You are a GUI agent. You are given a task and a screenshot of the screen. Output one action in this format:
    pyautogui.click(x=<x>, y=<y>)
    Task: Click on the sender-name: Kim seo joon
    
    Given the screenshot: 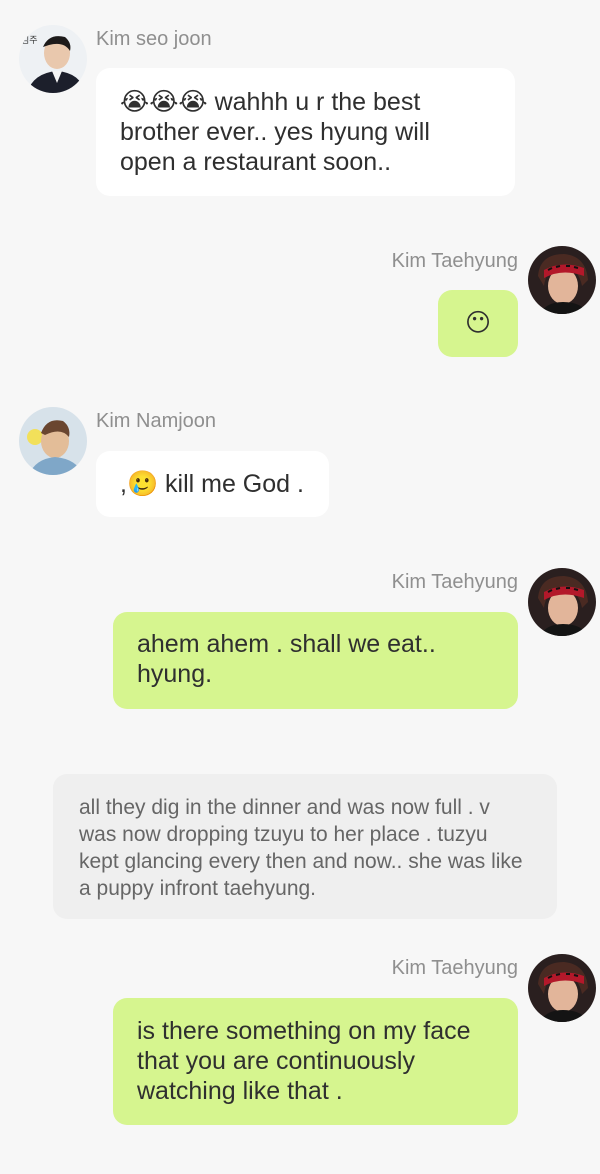 What is the action you would take?
    pyautogui.click(x=154, y=39)
    